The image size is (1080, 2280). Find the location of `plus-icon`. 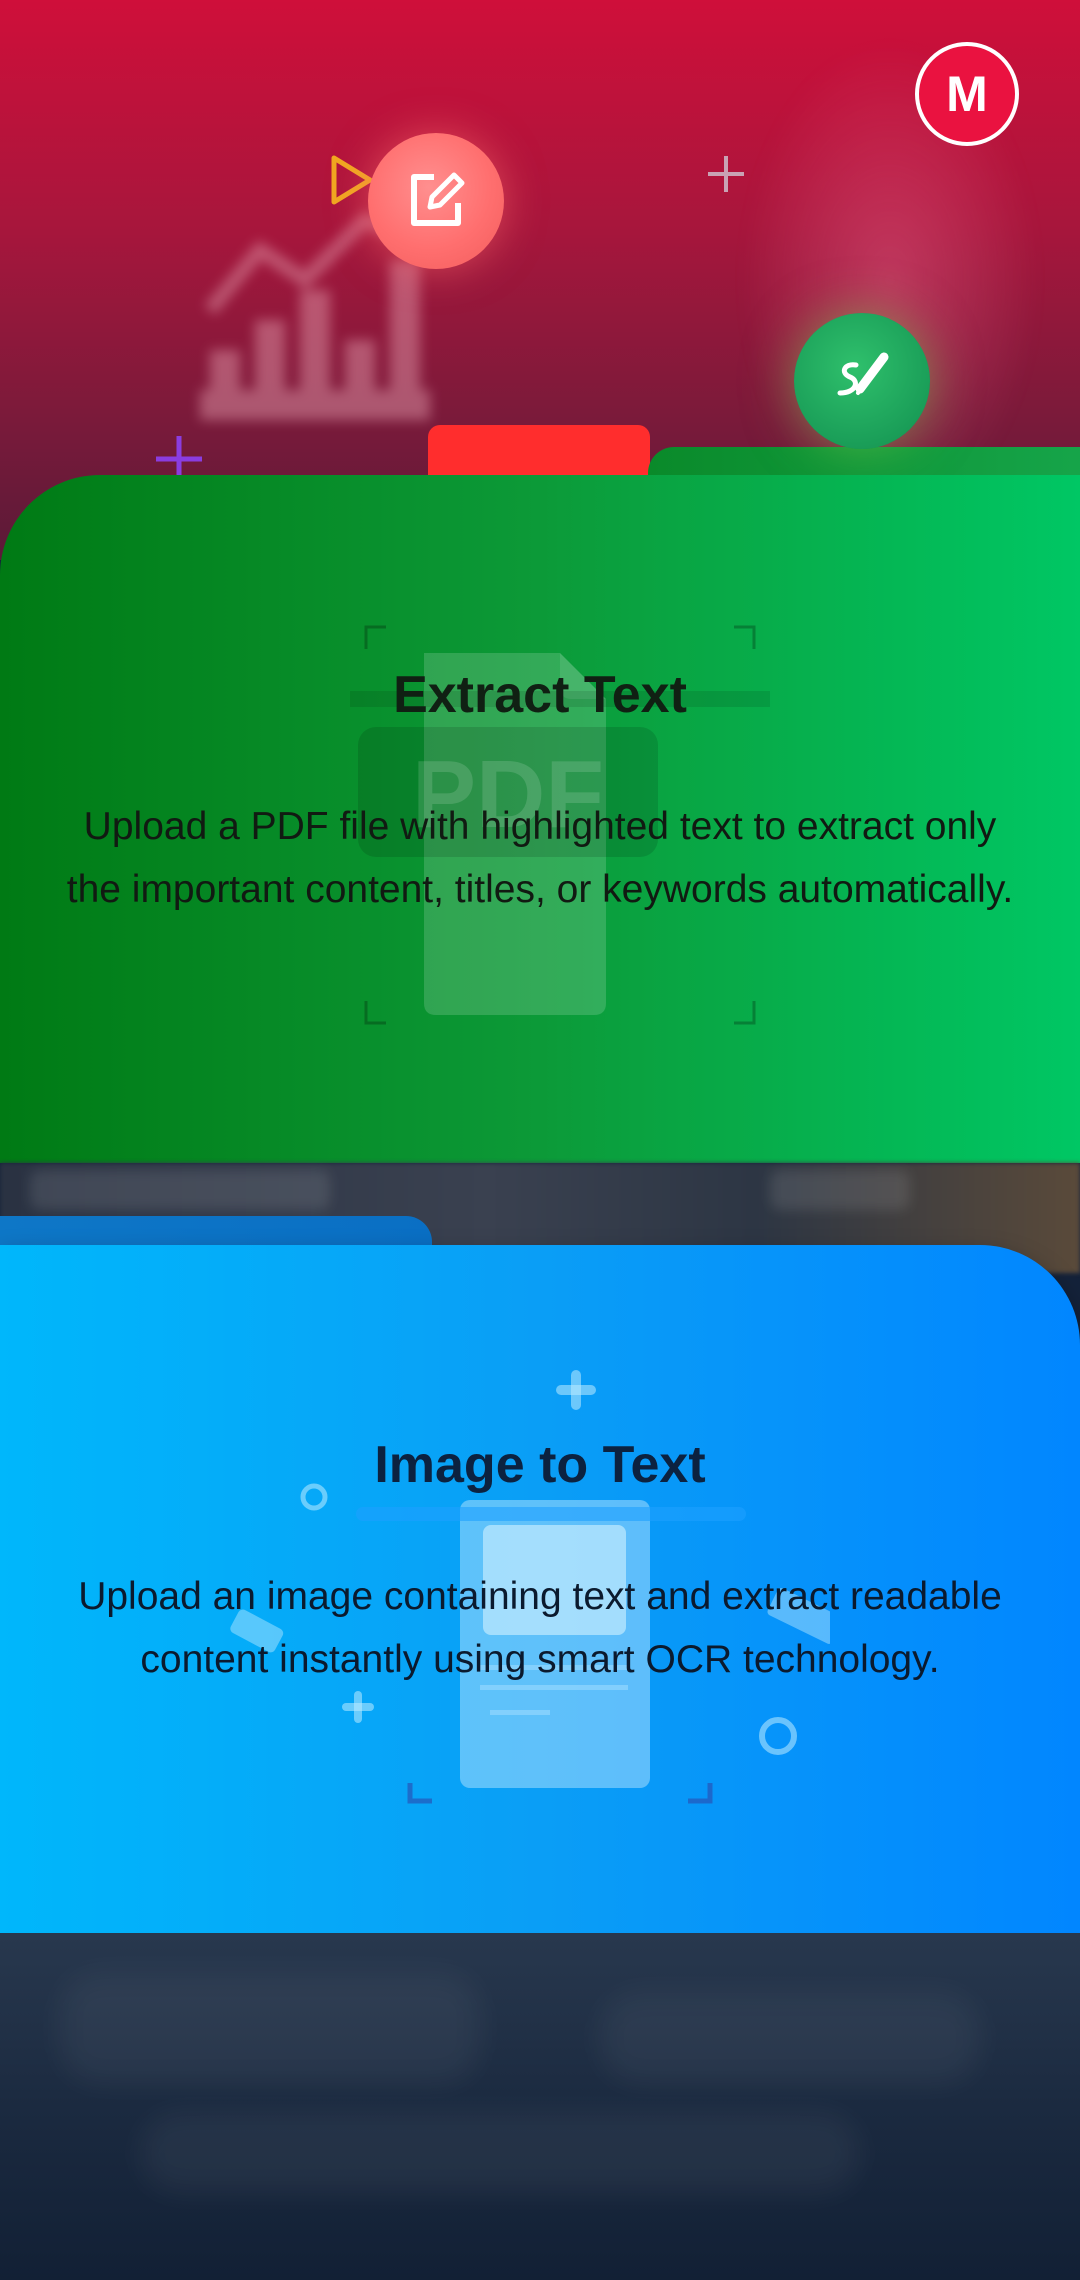

plus-icon is located at coordinates (726, 174).